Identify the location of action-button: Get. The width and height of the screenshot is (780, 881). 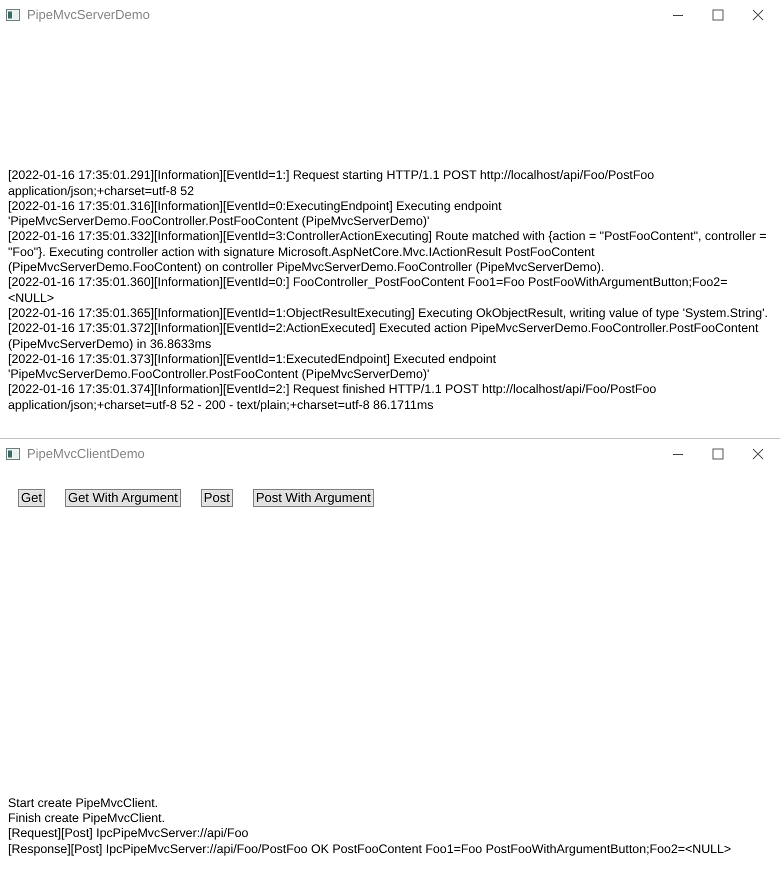
(31, 498).